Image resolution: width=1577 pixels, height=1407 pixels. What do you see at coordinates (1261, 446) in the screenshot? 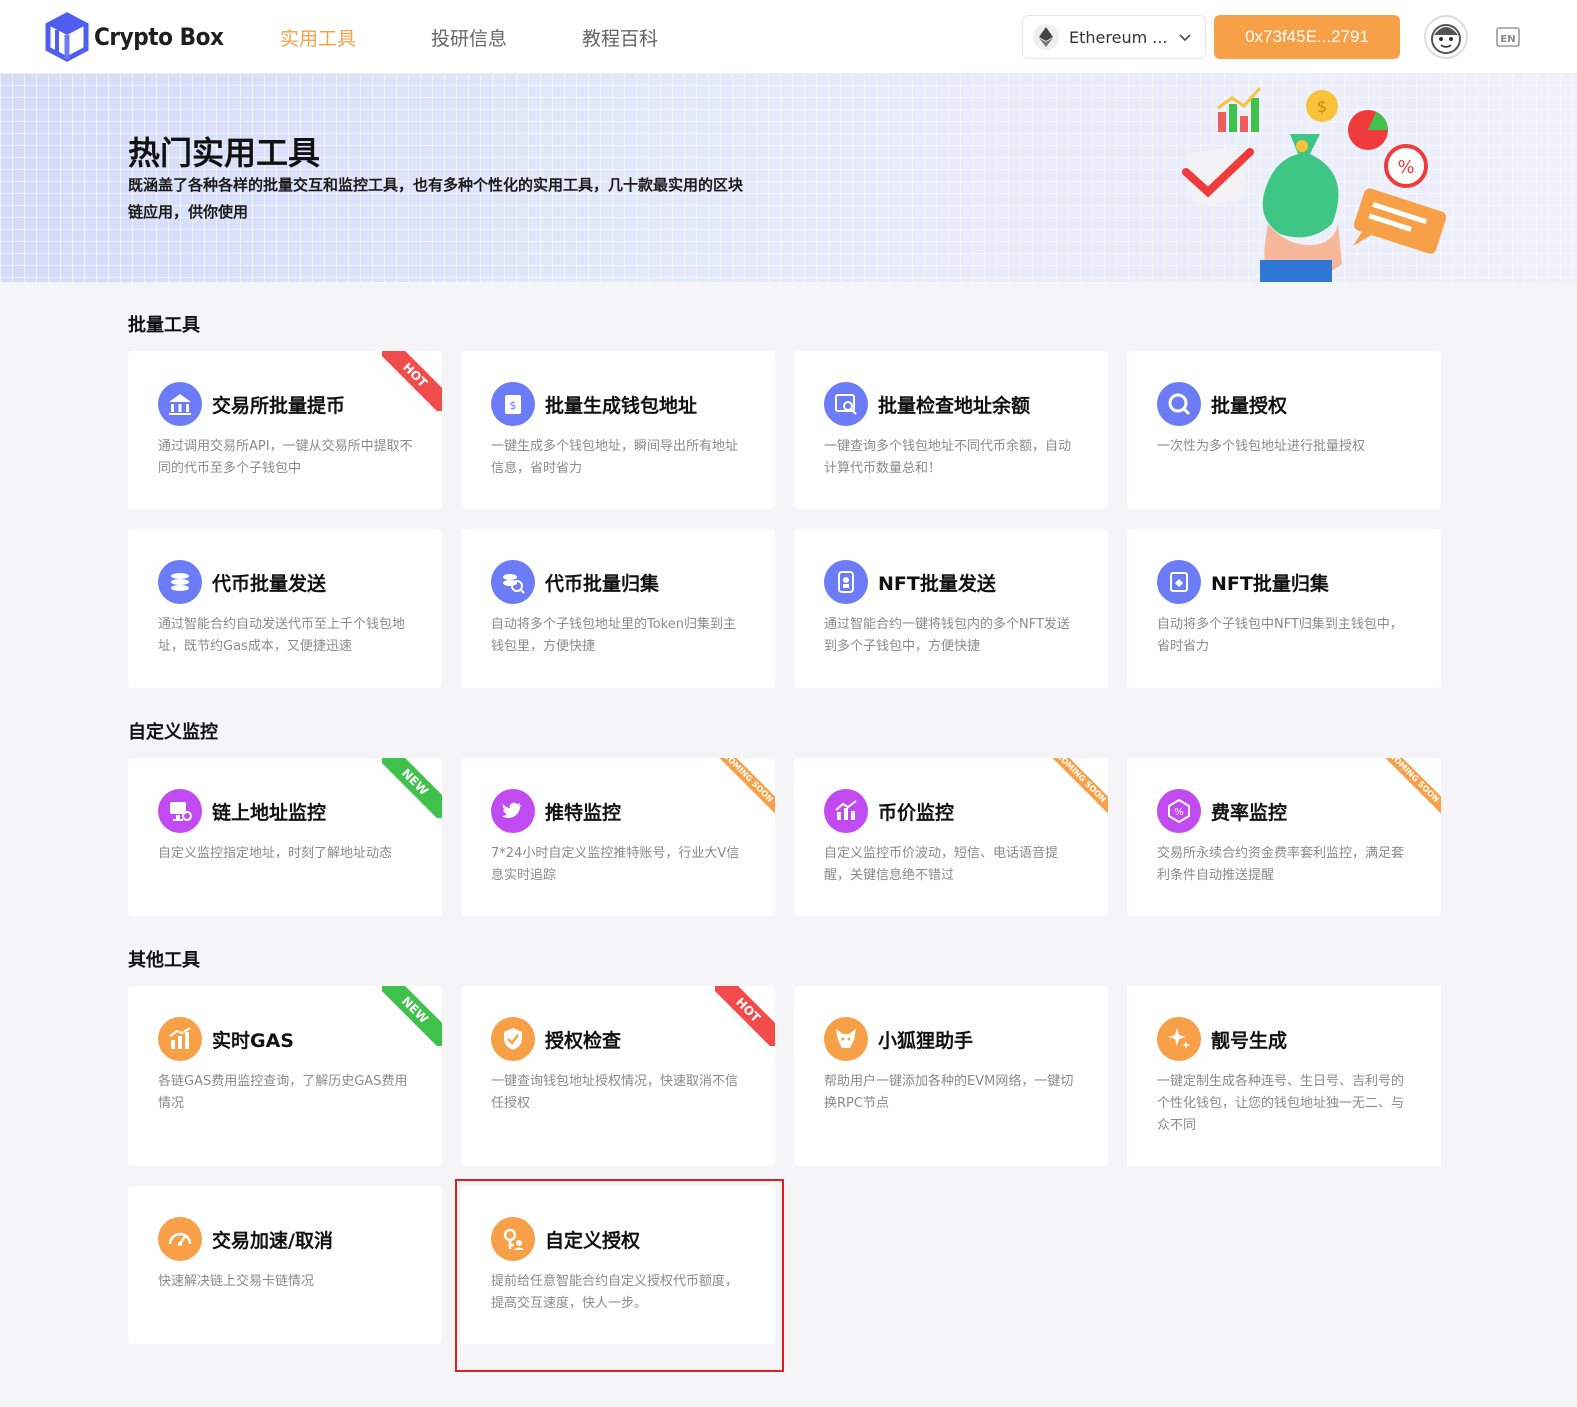
I see `card-description: 一次性为多个钱包地址进行批量授权` at bounding box center [1261, 446].